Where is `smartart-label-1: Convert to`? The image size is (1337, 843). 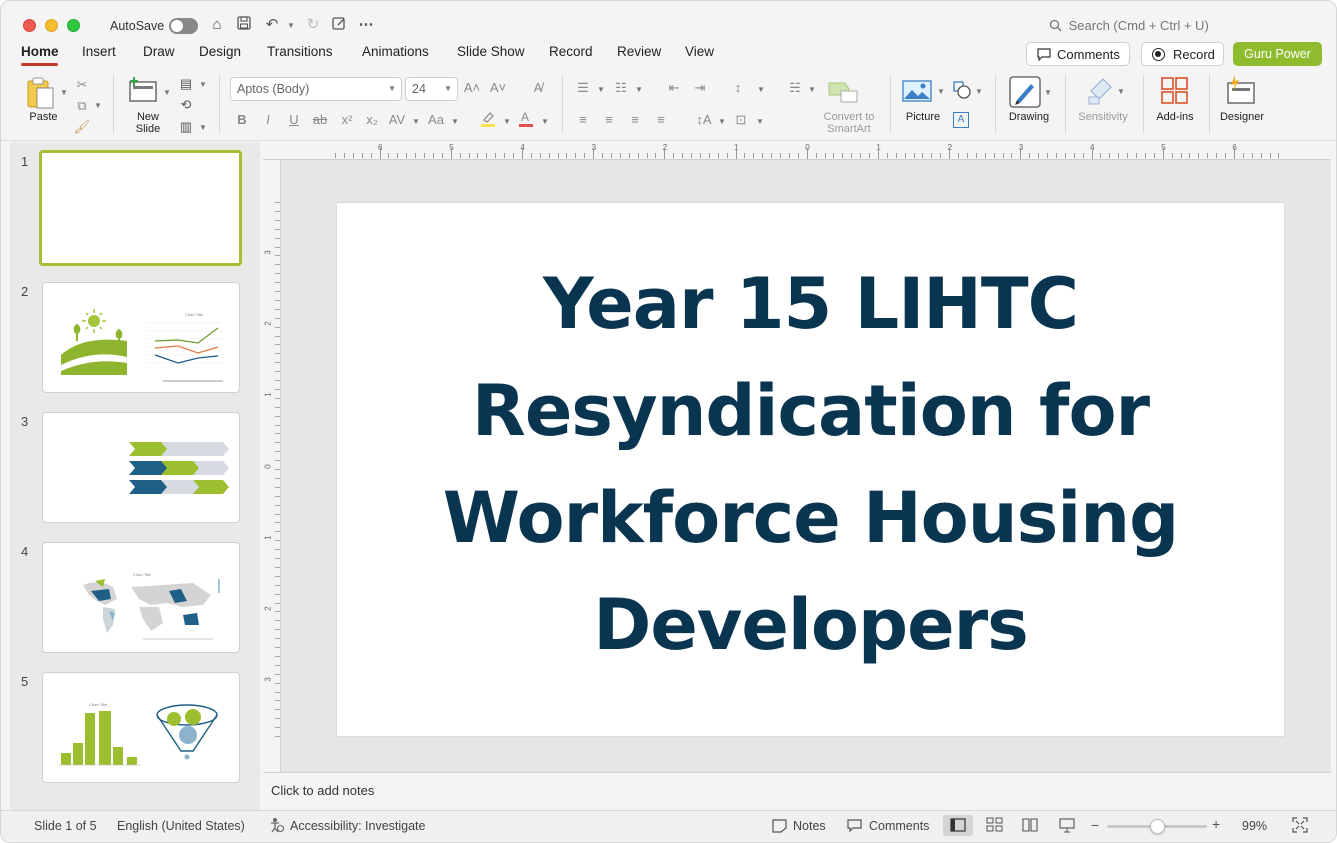 smartart-label-1: Convert to is located at coordinates (849, 117).